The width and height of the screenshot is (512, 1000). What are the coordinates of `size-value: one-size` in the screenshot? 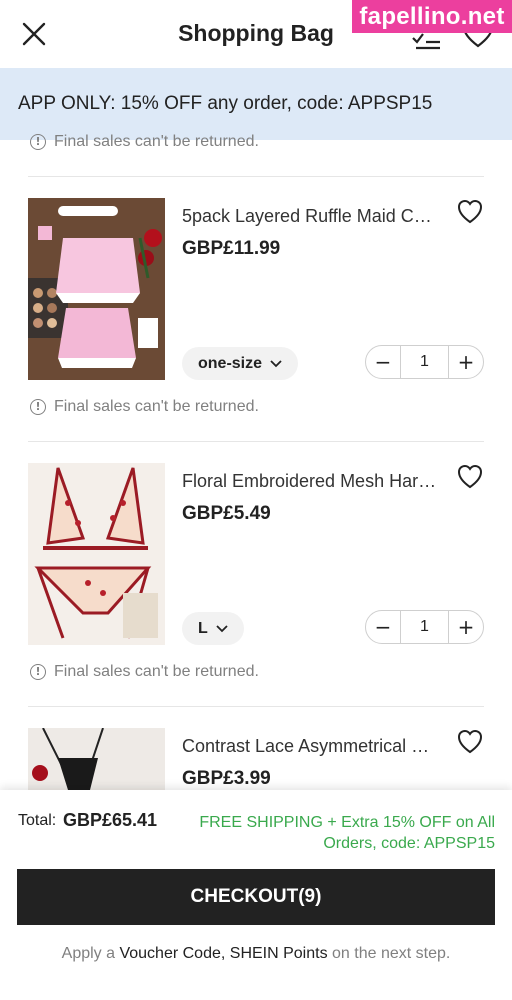 It's located at (230, 363).